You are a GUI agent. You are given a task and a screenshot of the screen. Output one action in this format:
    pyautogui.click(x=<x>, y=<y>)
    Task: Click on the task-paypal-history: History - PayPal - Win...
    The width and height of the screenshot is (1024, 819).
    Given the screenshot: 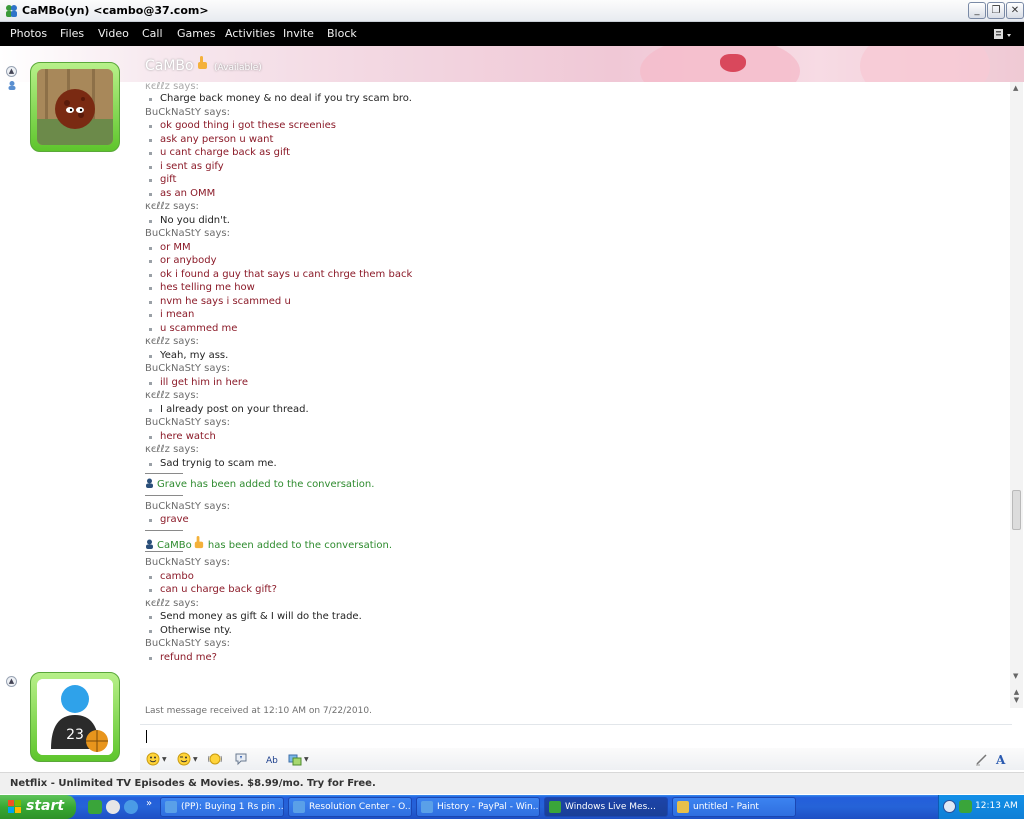 What is the action you would take?
    pyautogui.click(x=478, y=807)
    